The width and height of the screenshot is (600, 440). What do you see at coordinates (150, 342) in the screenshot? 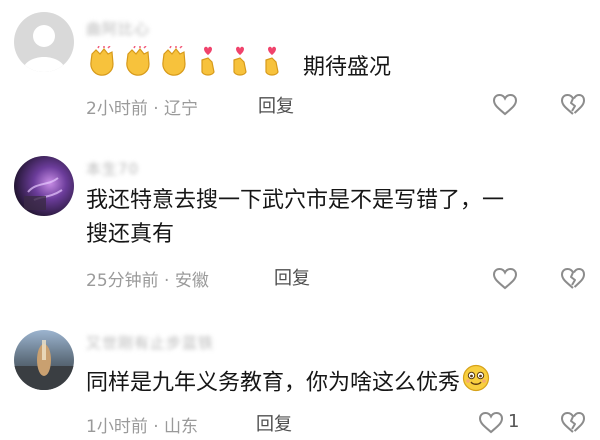
I see `comment-username: 又世刚有止步蓝铁` at bounding box center [150, 342].